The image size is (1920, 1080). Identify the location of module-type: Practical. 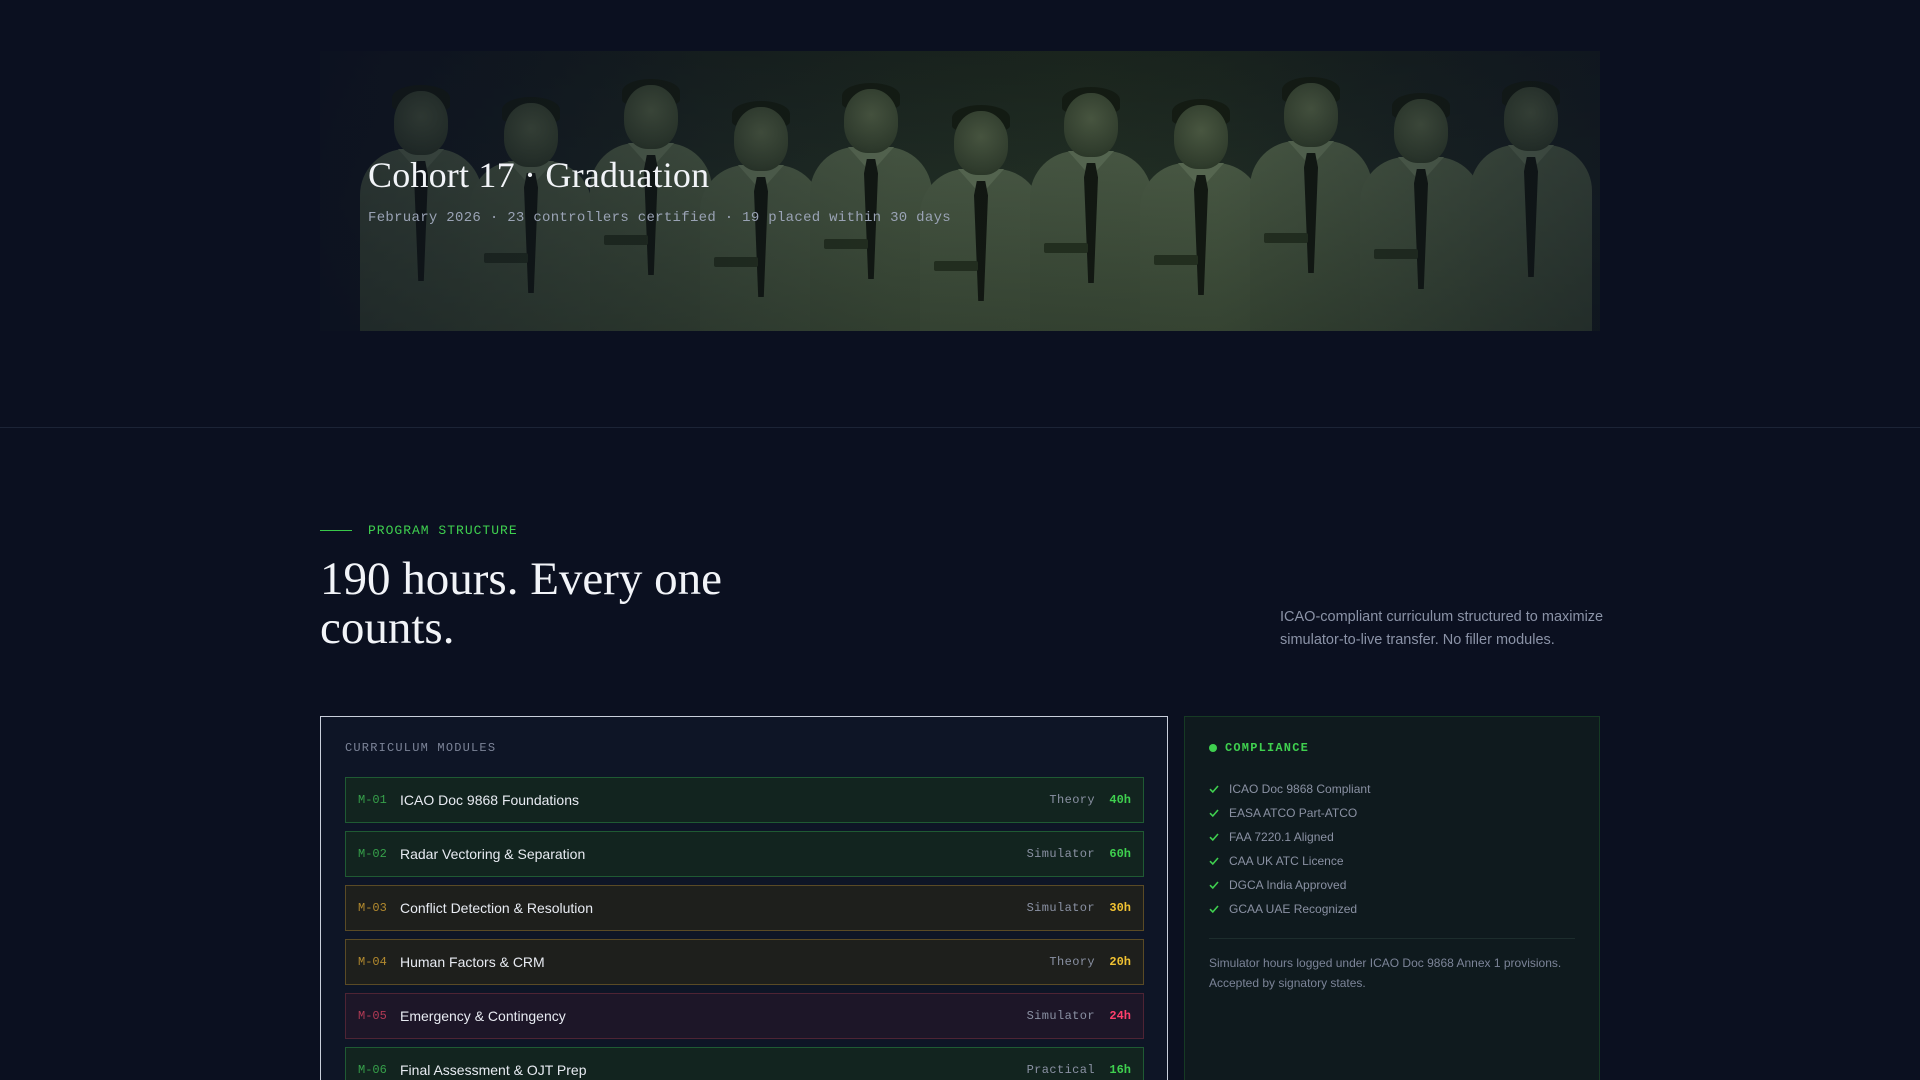
(1060, 1070).